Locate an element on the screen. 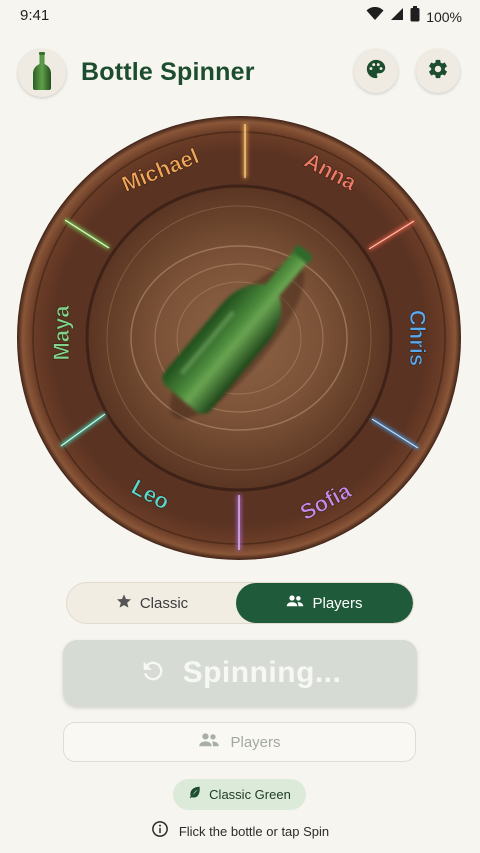  battery-icon is located at coordinates (415, 16).